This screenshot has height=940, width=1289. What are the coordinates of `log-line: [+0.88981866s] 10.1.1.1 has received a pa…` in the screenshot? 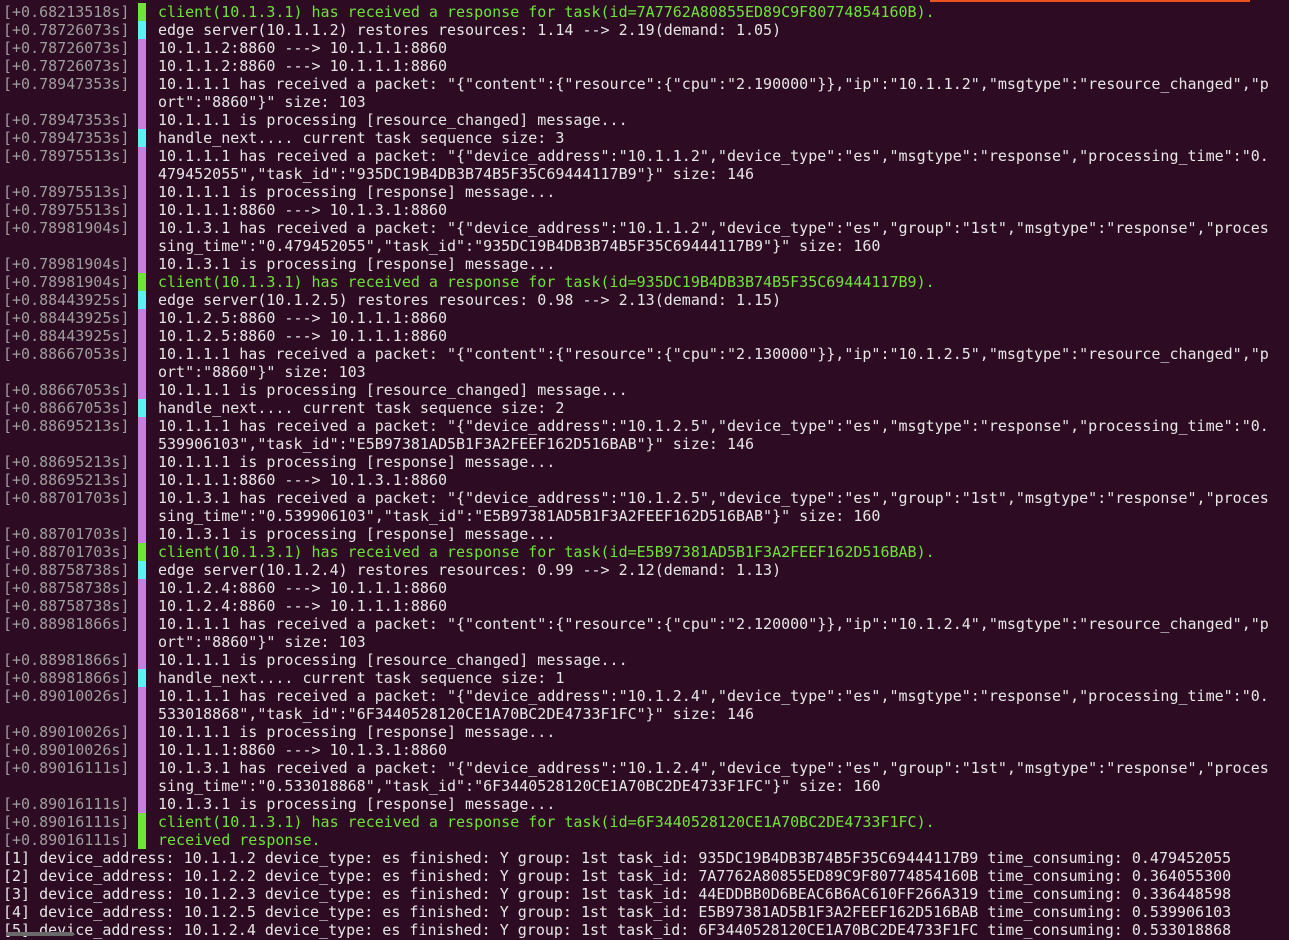 It's located at (644, 633).